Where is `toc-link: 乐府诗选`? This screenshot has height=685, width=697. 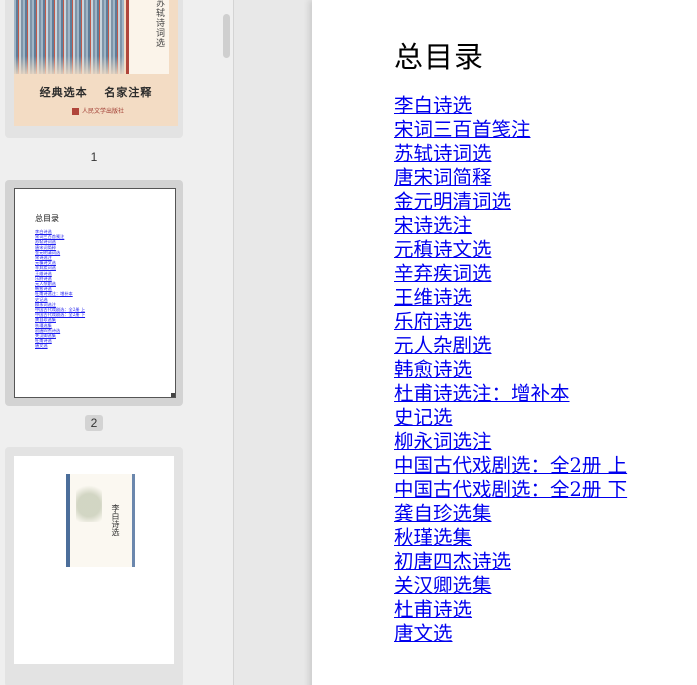
toc-link: 乐府诗选 is located at coordinates (433, 321).